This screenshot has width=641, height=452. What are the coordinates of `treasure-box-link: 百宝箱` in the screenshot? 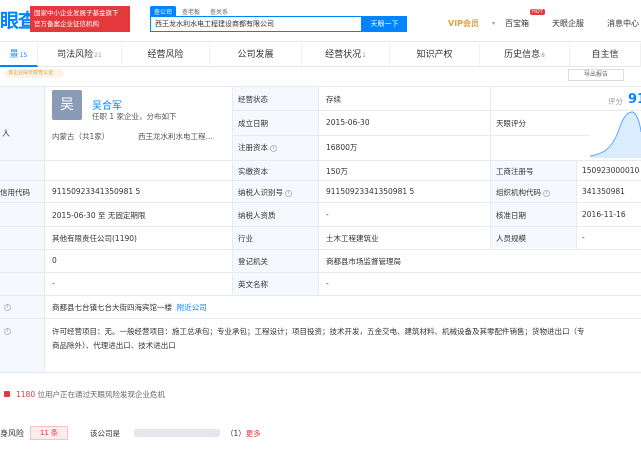 It's located at (517, 23).